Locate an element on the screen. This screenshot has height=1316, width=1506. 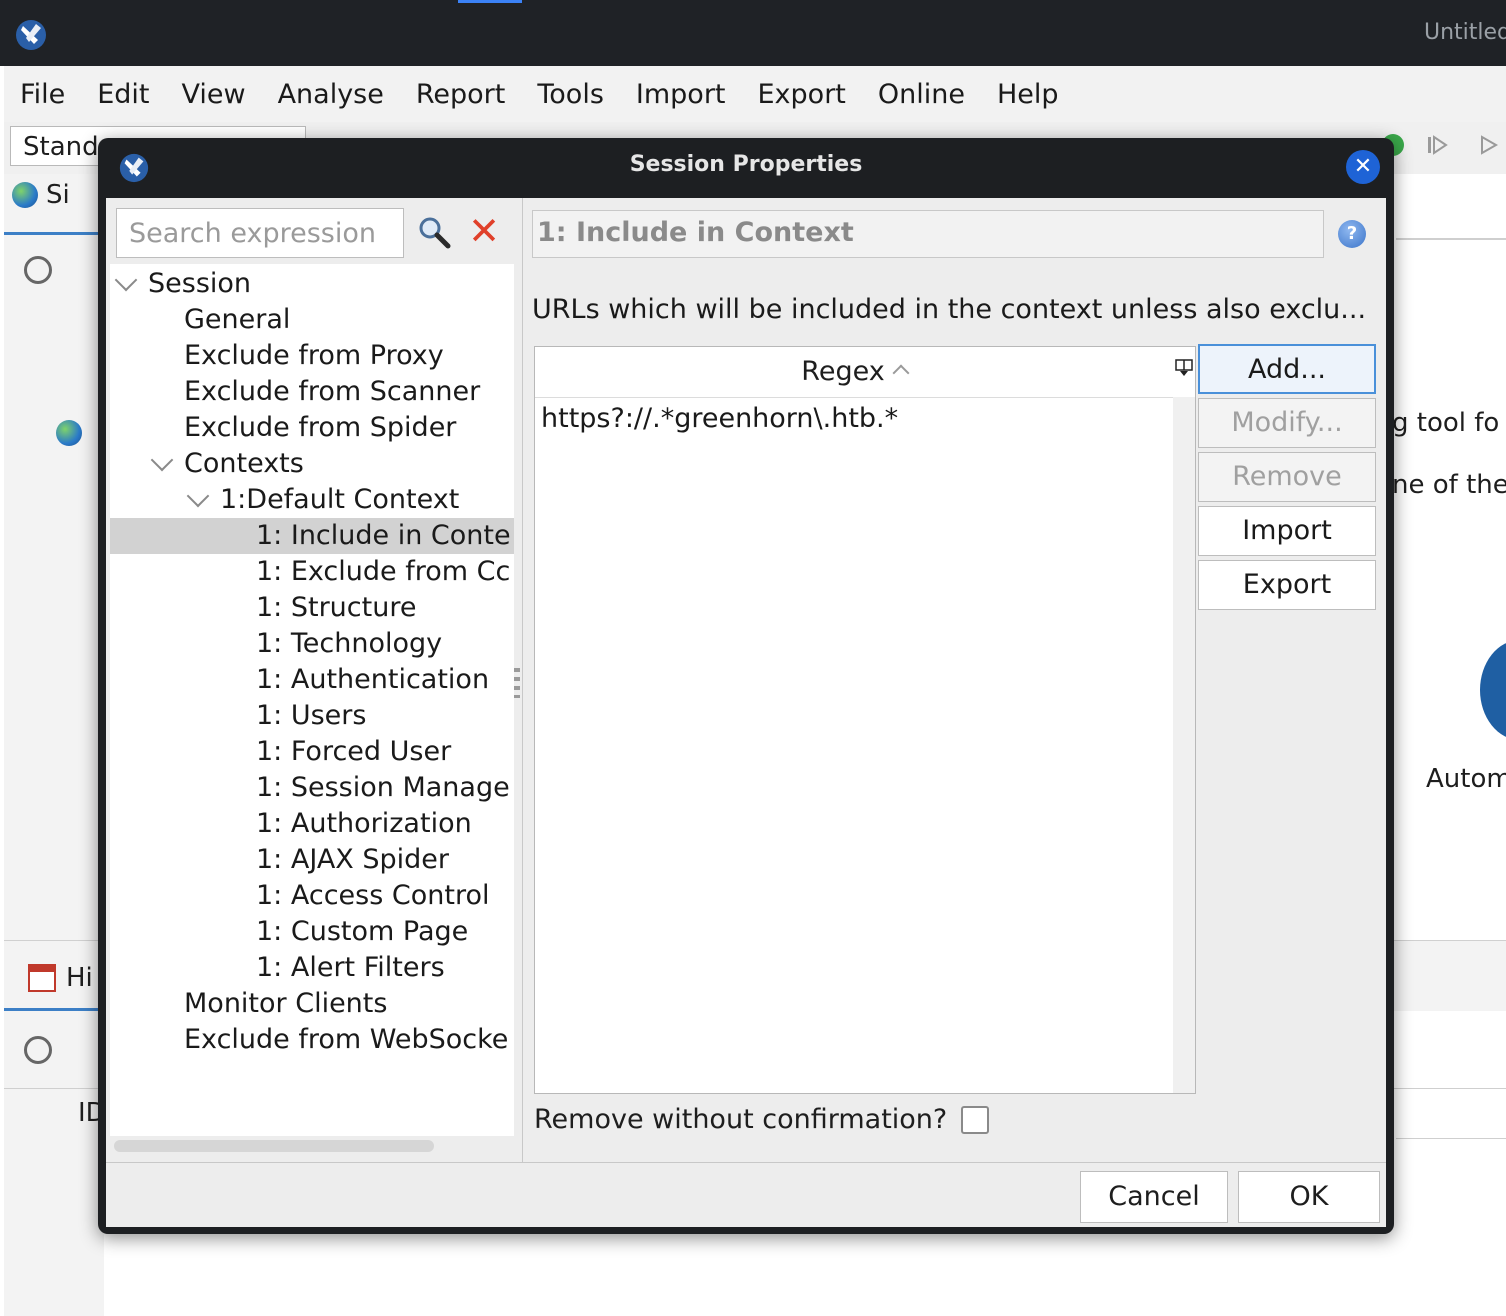
target-icon is located at coordinates (38, 270).